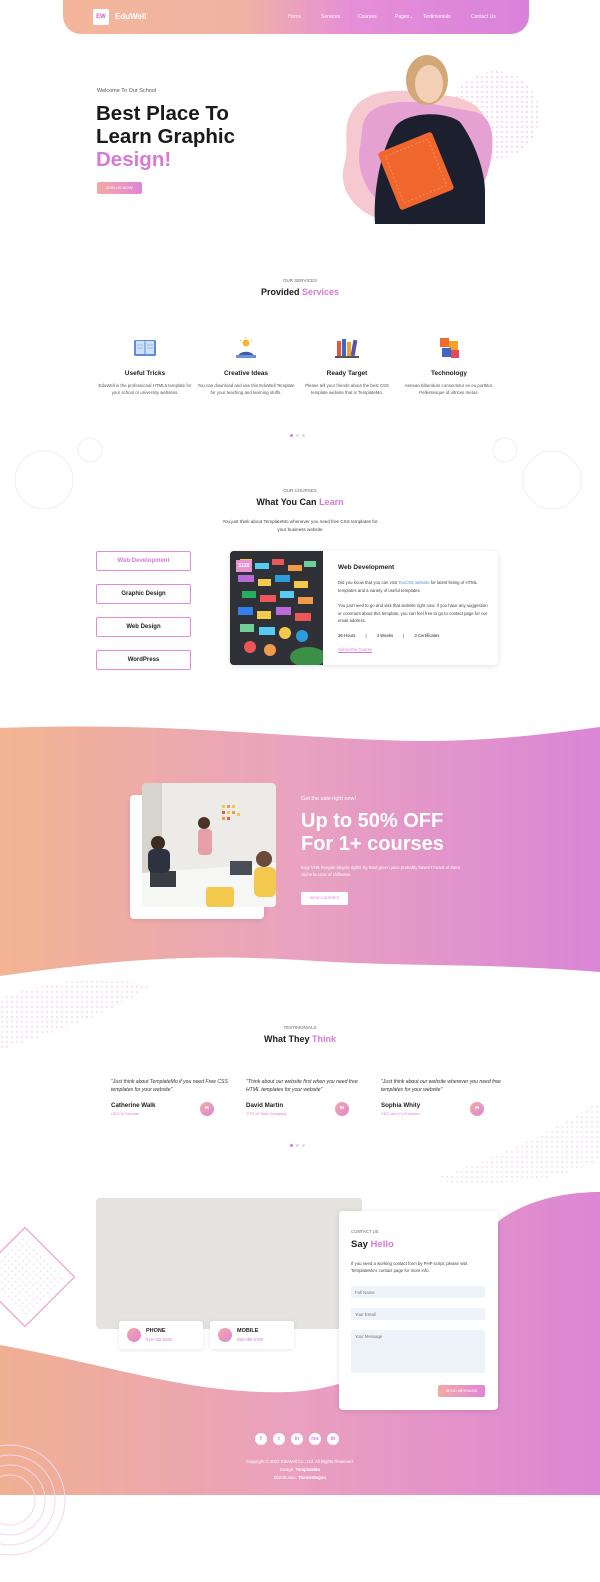  What do you see at coordinates (308, 1469) in the screenshot?
I see `templatemo-link: TemplateMo` at bounding box center [308, 1469].